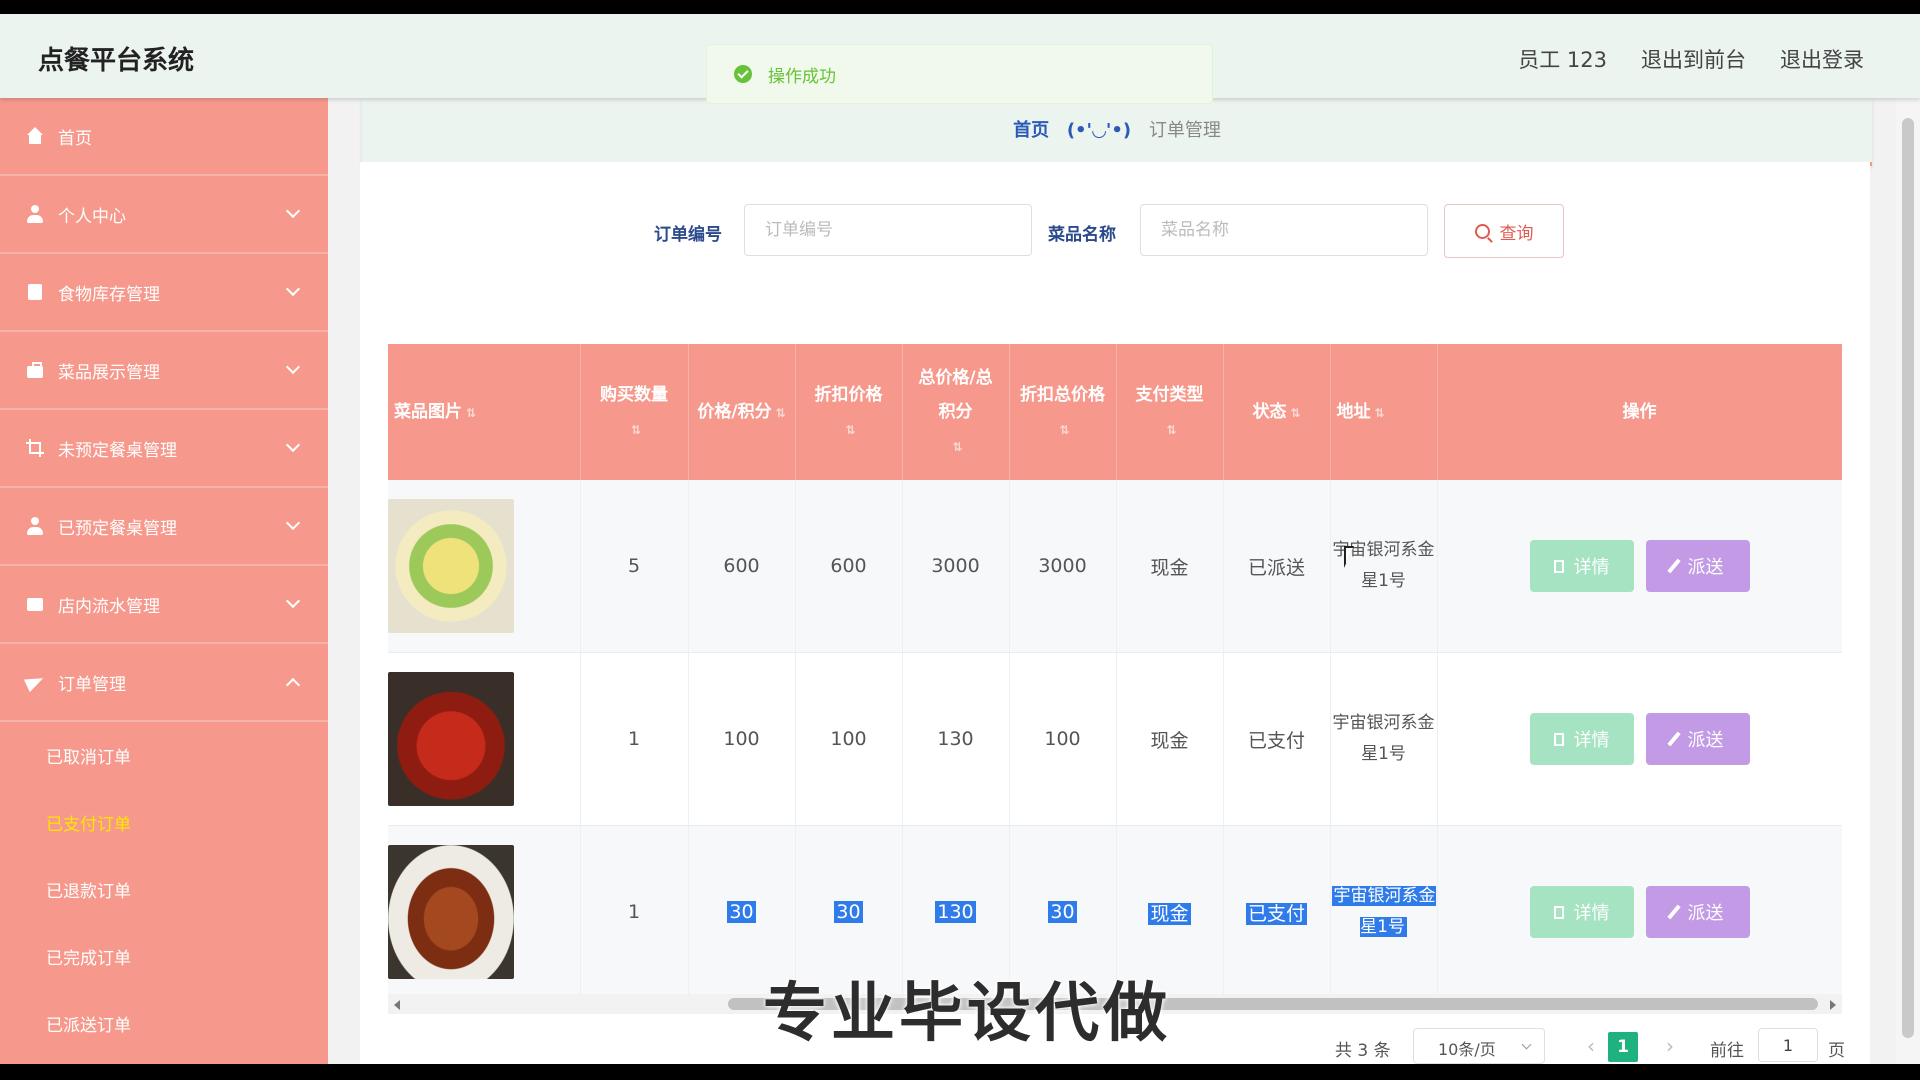  I want to click on sidebar-subitem-cancelled-orders: 已取消订单, so click(164, 755).